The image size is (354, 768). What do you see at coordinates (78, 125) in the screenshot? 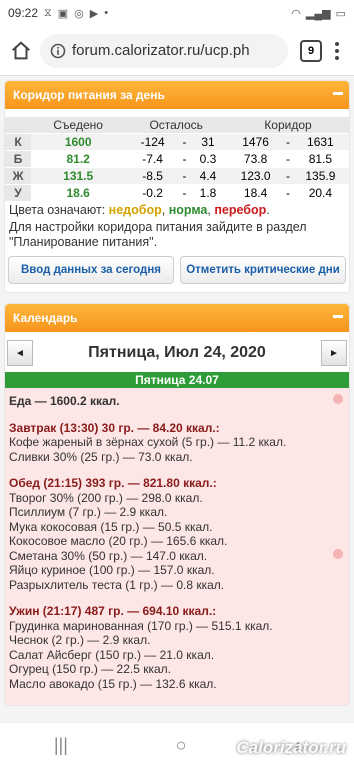
I see `header-eaten: Съедено` at bounding box center [78, 125].